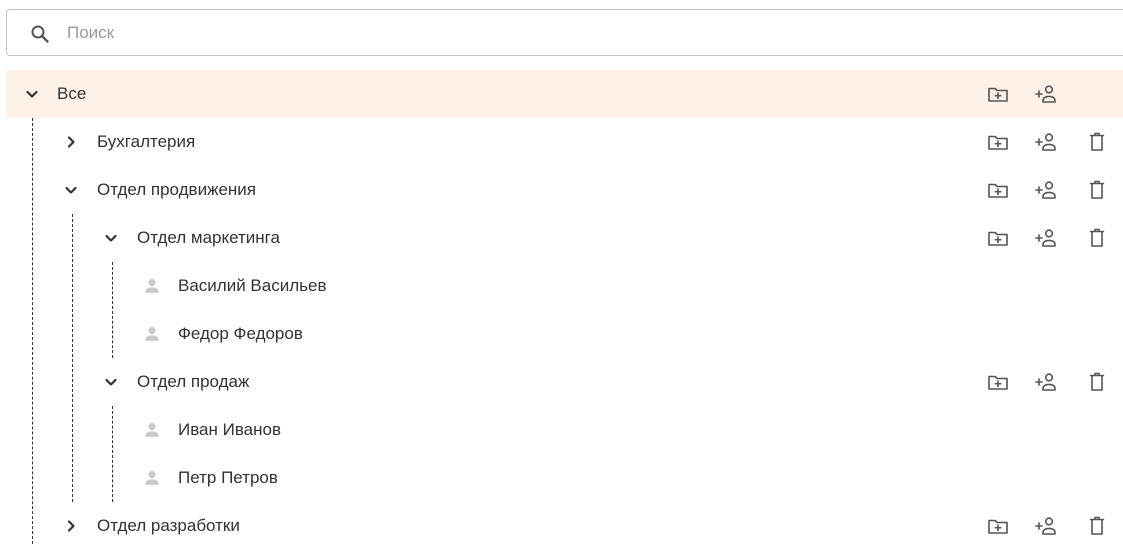  I want to click on tree-node-label: Федор Федоров, so click(240, 333).